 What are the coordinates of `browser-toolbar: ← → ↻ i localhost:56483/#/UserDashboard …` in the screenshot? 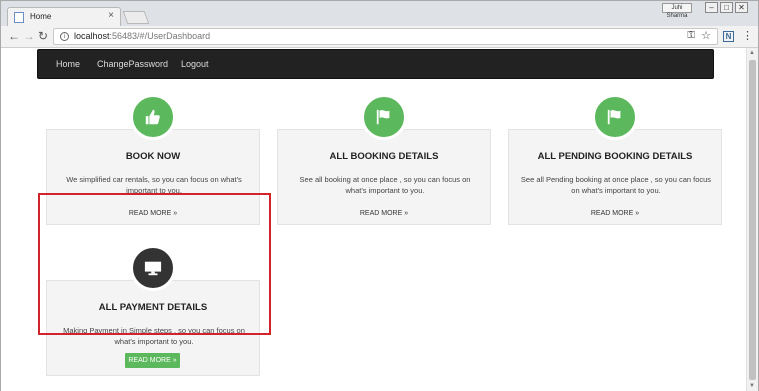 It's located at (379, 37).